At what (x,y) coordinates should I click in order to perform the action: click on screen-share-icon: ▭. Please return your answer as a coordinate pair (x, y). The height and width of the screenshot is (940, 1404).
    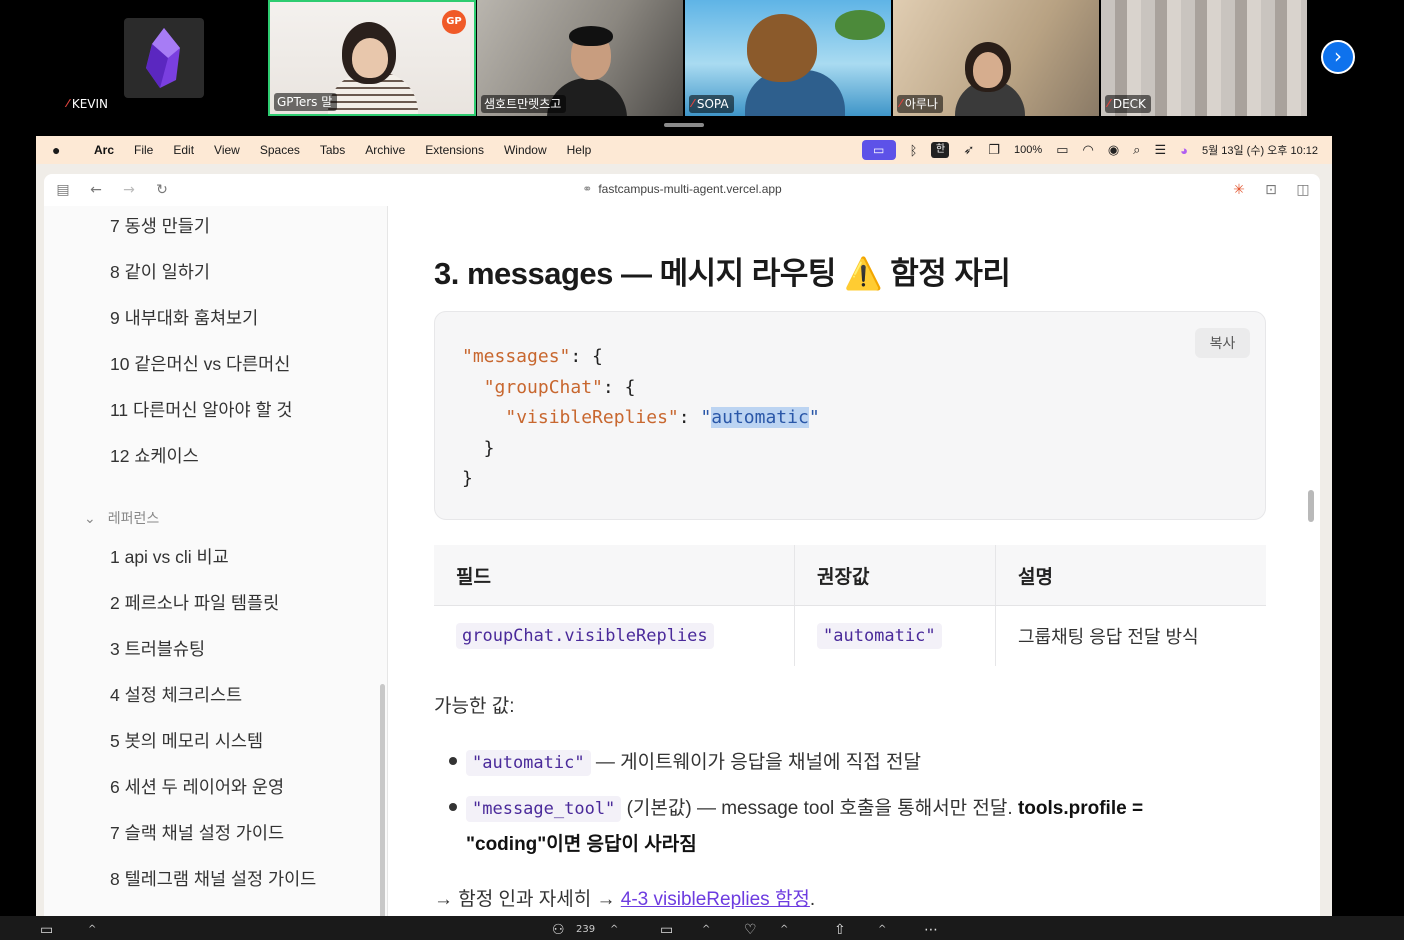
    Looking at the image, I should click on (878, 150).